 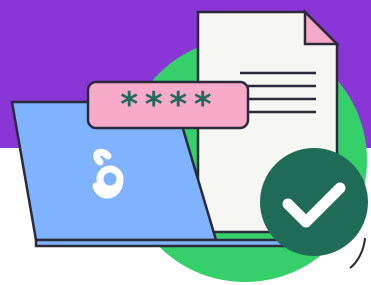 What do you see at coordinates (357, 253) in the screenshot?
I see `decorative-arc` at bounding box center [357, 253].